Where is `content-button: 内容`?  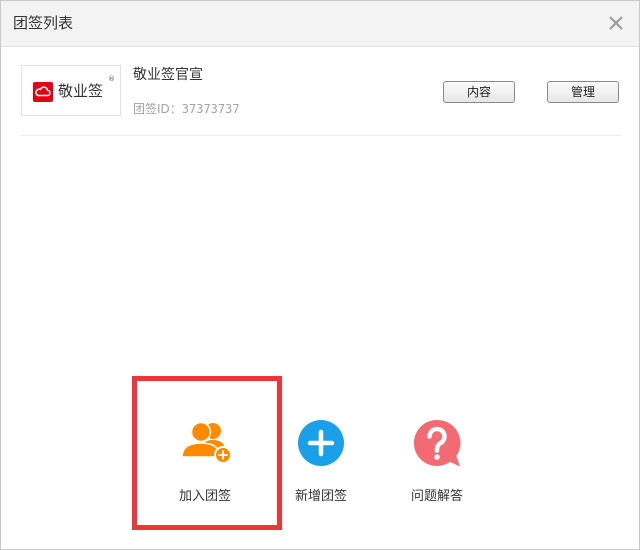 content-button: 内容 is located at coordinates (479, 92).